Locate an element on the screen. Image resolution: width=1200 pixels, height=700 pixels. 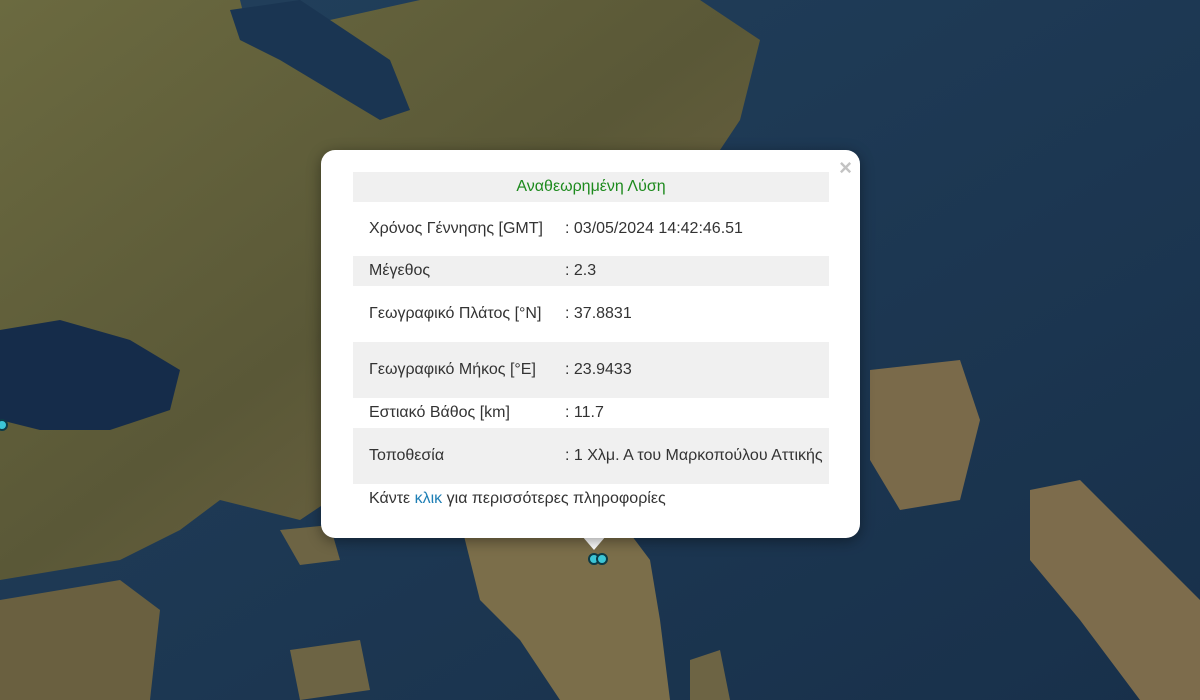
more-info-text: Κάντε κλικ για περισσότερες πληροφορίες is located at coordinates (517, 499).